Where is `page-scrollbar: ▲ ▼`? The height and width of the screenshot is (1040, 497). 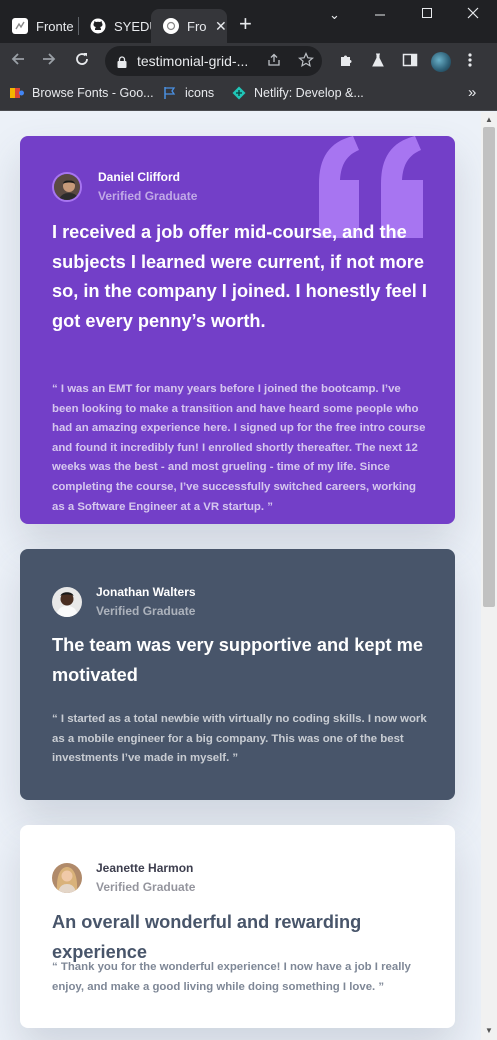 page-scrollbar: ▲ ▼ is located at coordinates (489, 576).